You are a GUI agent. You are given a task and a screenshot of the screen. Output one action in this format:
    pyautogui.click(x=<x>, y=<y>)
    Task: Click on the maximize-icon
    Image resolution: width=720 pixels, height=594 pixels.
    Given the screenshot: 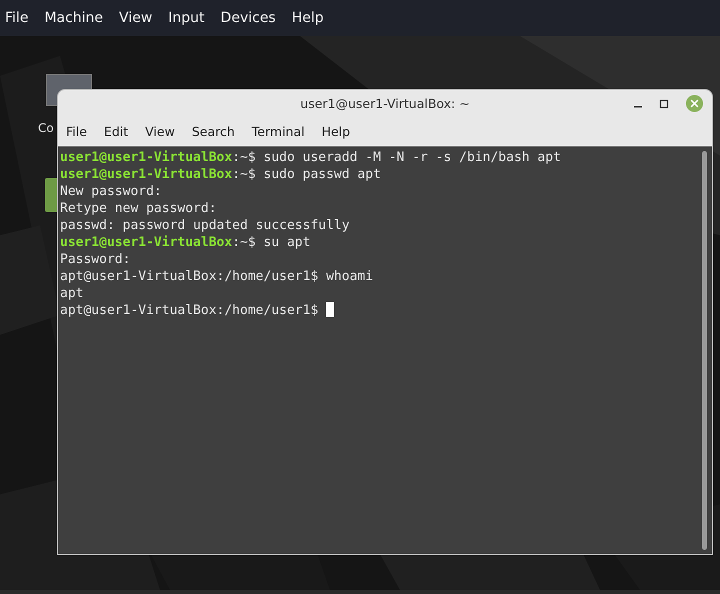 What is the action you would take?
    pyautogui.click(x=664, y=103)
    